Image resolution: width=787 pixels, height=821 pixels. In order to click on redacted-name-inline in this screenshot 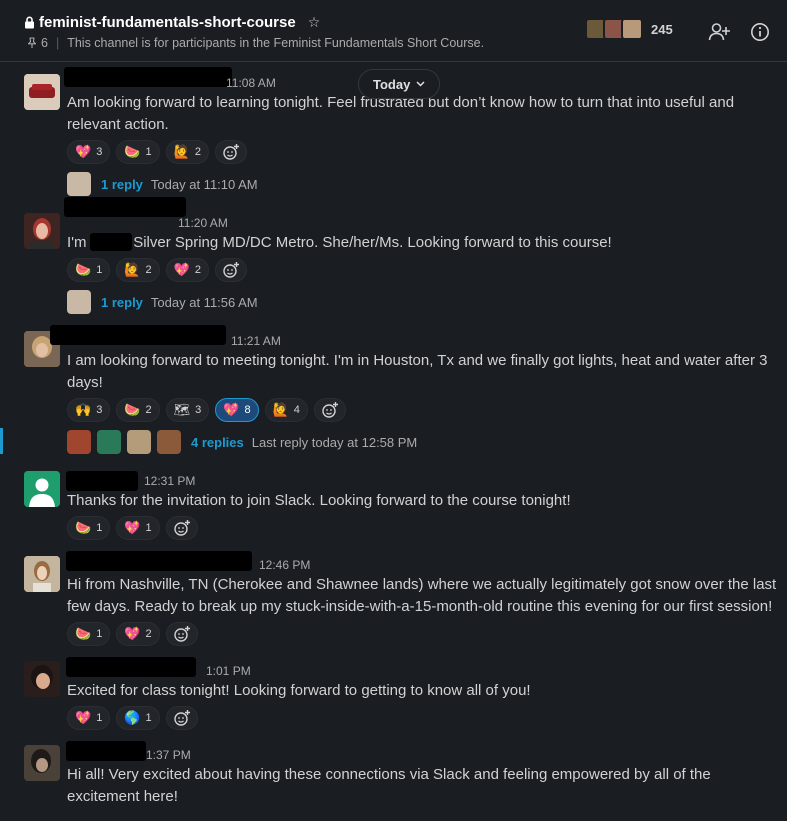, I will do `click(111, 242)`.